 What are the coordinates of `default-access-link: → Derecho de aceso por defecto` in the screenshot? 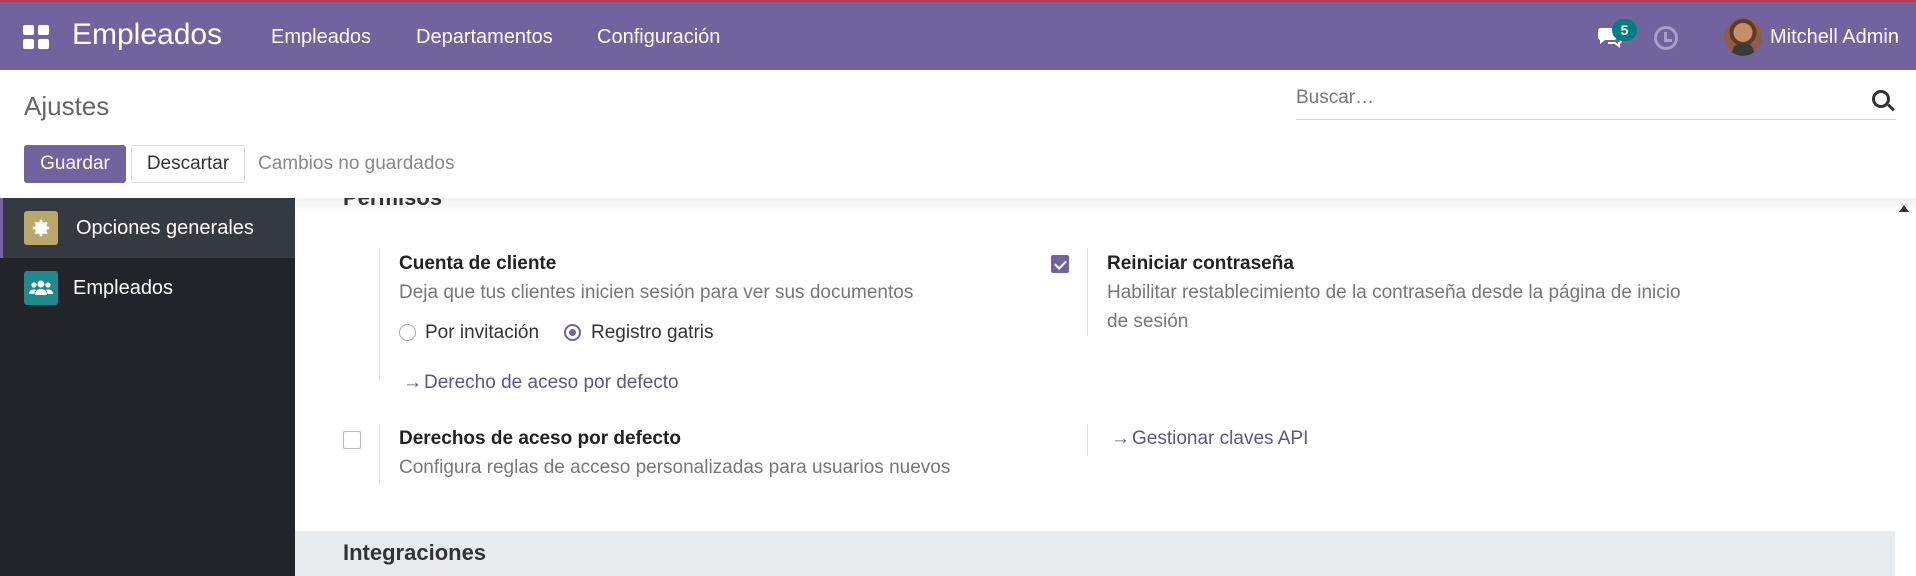 It's located at (541, 383).